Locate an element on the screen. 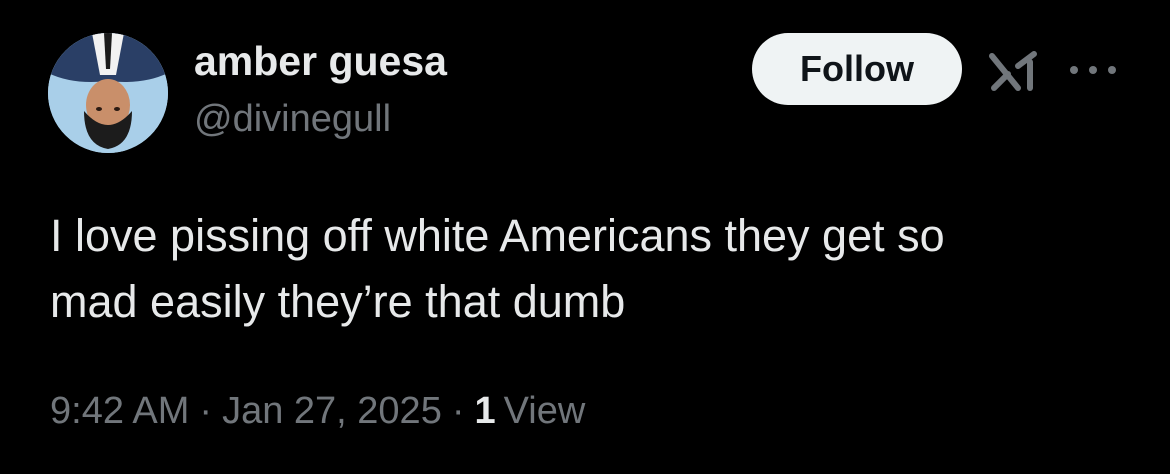  display-name: amber guesa is located at coordinates (320, 61).